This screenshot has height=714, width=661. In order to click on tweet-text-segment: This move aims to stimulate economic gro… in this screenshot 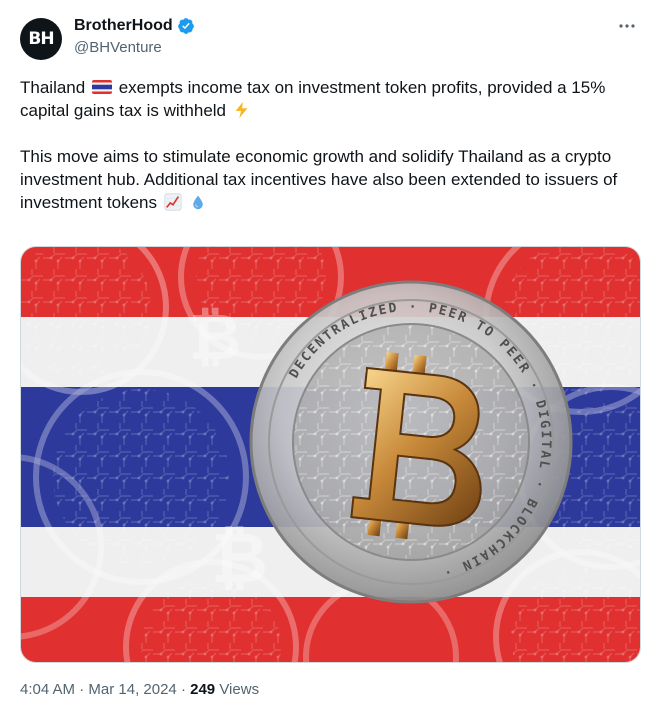, I will do `click(319, 179)`.